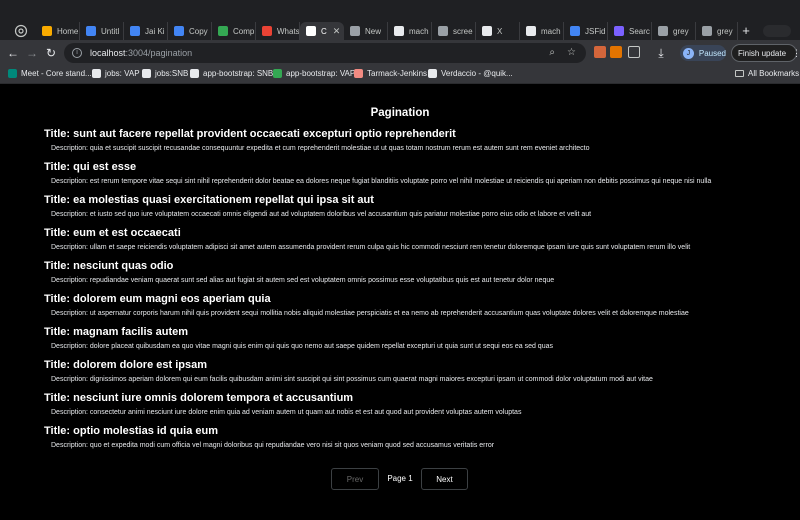 This screenshot has width=800, height=520. What do you see at coordinates (234, 31) in the screenshot?
I see `browser-tab: Comp` at bounding box center [234, 31].